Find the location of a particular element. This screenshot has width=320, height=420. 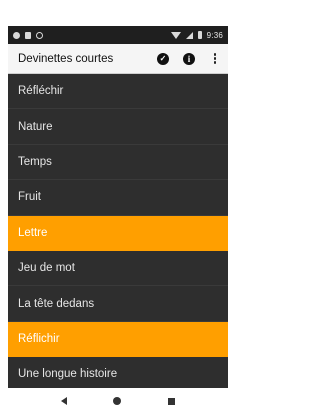

list-item: Réflichir is located at coordinates (118, 339).